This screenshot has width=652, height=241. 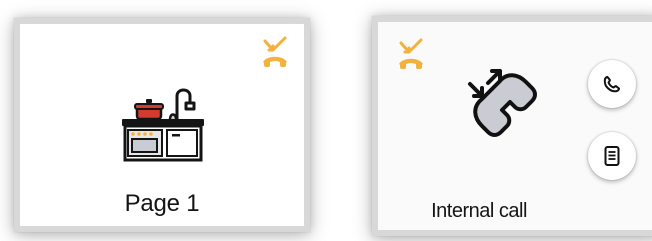 I want to click on tile-label: Internal call, so click(x=479, y=211).